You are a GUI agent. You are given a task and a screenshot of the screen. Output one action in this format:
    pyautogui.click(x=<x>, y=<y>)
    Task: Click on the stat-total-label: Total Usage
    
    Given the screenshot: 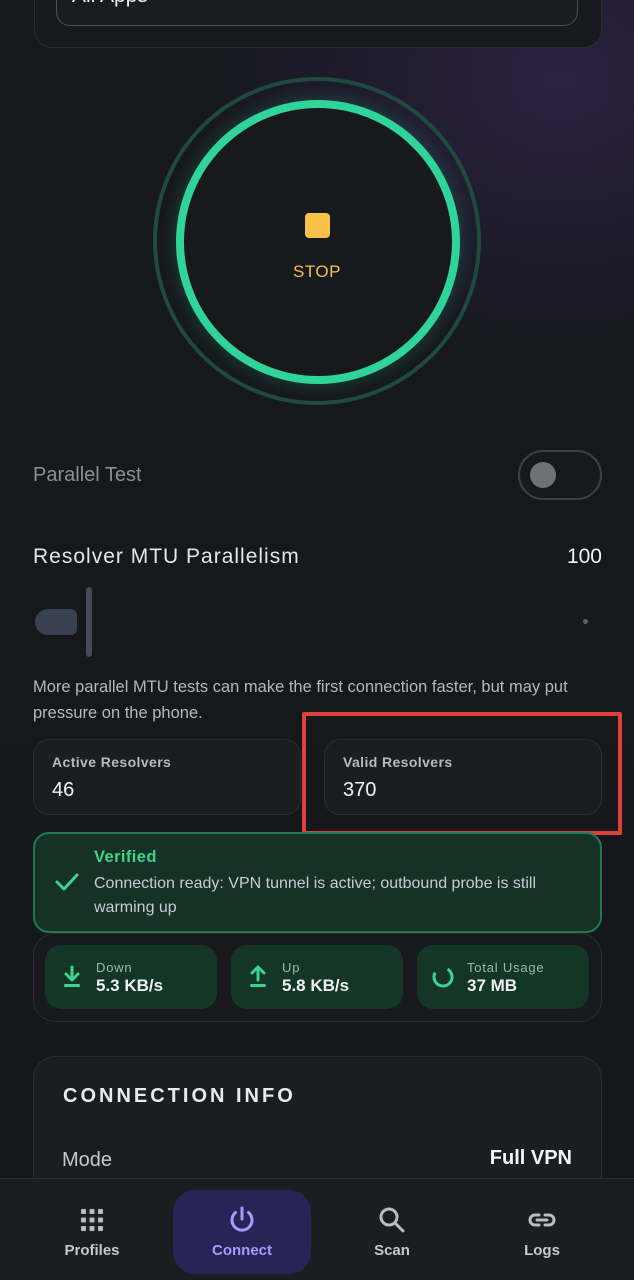 What is the action you would take?
    pyautogui.click(x=506, y=967)
    